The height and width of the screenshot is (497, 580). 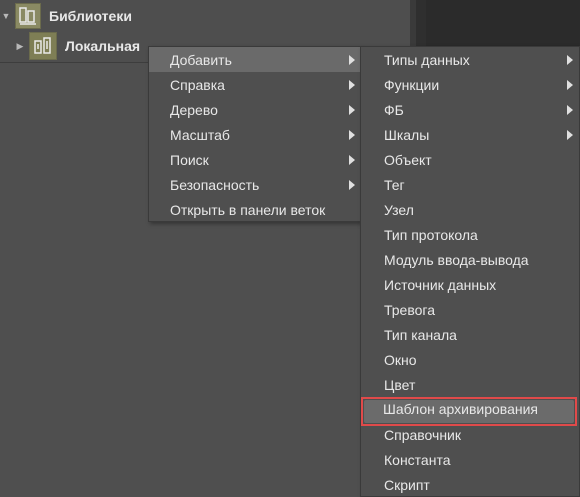 What do you see at coordinates (470, 184) in the screenshot?
I see `menu-item-tag: Тег` at bounding box center [470, 184].